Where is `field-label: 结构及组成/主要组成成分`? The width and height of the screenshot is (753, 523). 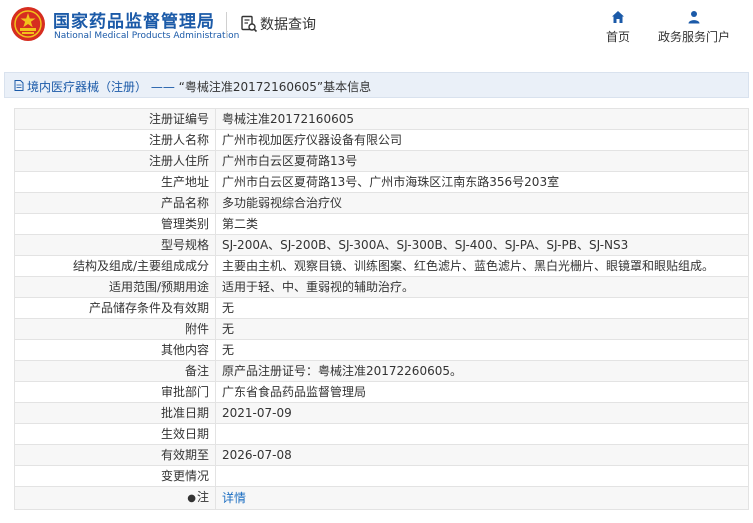
field-label: 结构及组成/主要组成成分 is located at coordinates (115, 266).